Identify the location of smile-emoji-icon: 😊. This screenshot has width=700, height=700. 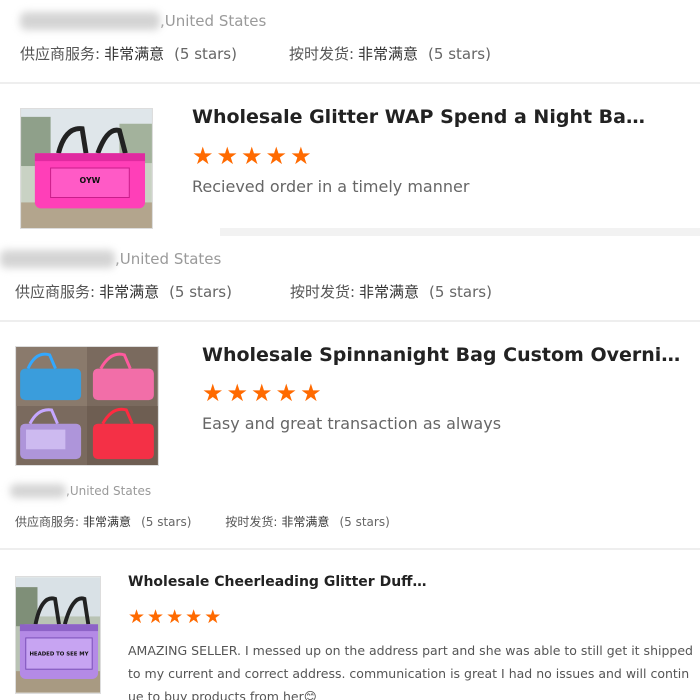
(310, 694).